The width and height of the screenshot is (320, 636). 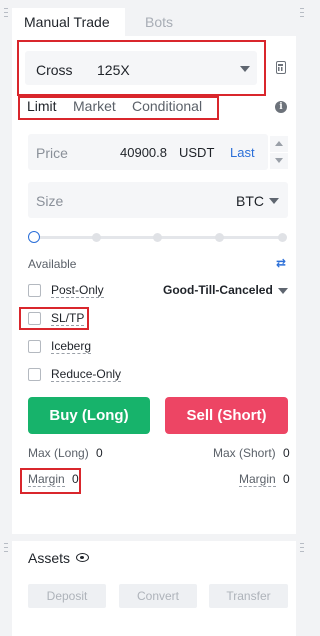 I want to click on info-icon: i, so click(x=281, y=107).